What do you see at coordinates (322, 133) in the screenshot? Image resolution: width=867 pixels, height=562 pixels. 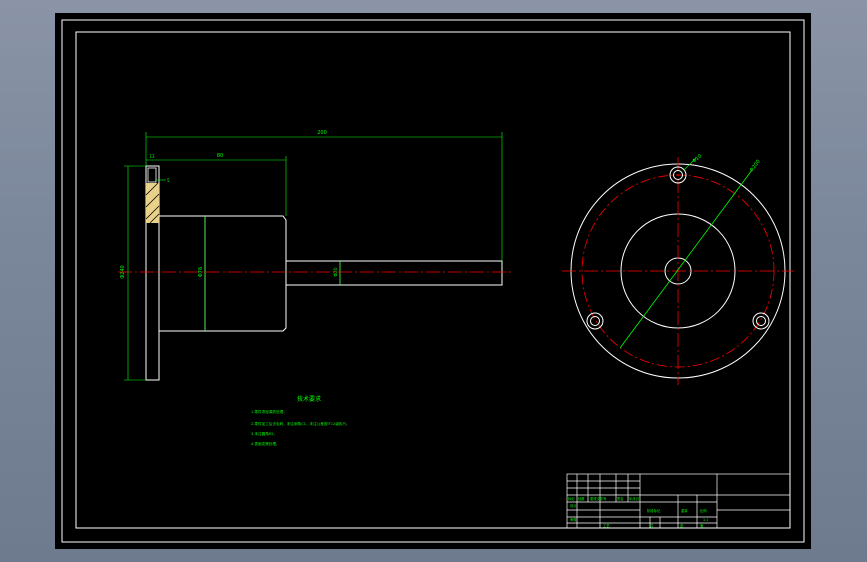 I see `dim-overall-length: 200` at bounding box center [322, 133].